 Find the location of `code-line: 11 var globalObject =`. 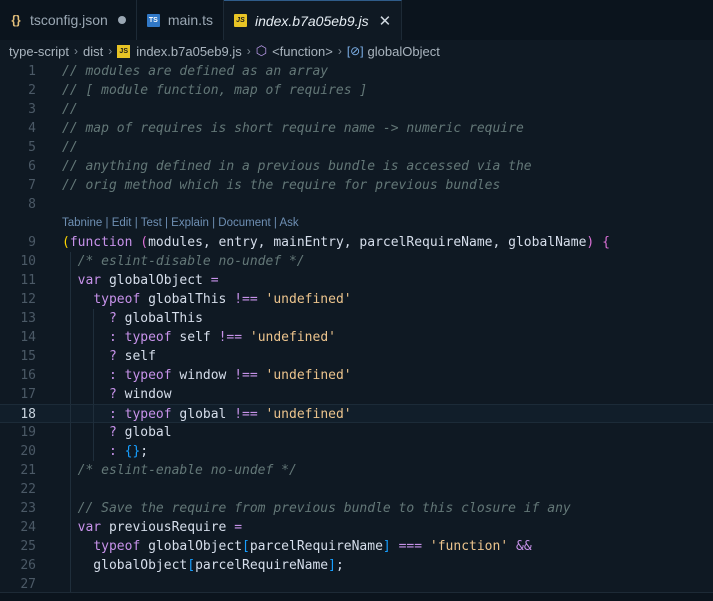

code-line: 11 var globalObject = is located at coordinates (356, 280).